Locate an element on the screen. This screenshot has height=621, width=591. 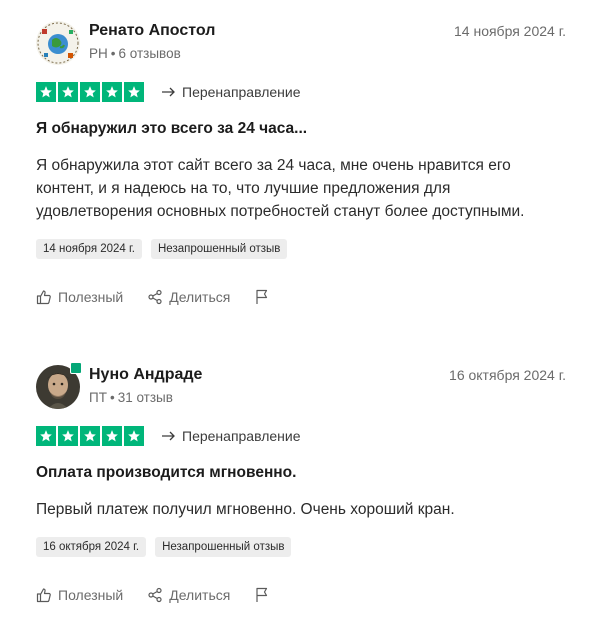
verified-badge-icon is located at coordinates (76, 368).